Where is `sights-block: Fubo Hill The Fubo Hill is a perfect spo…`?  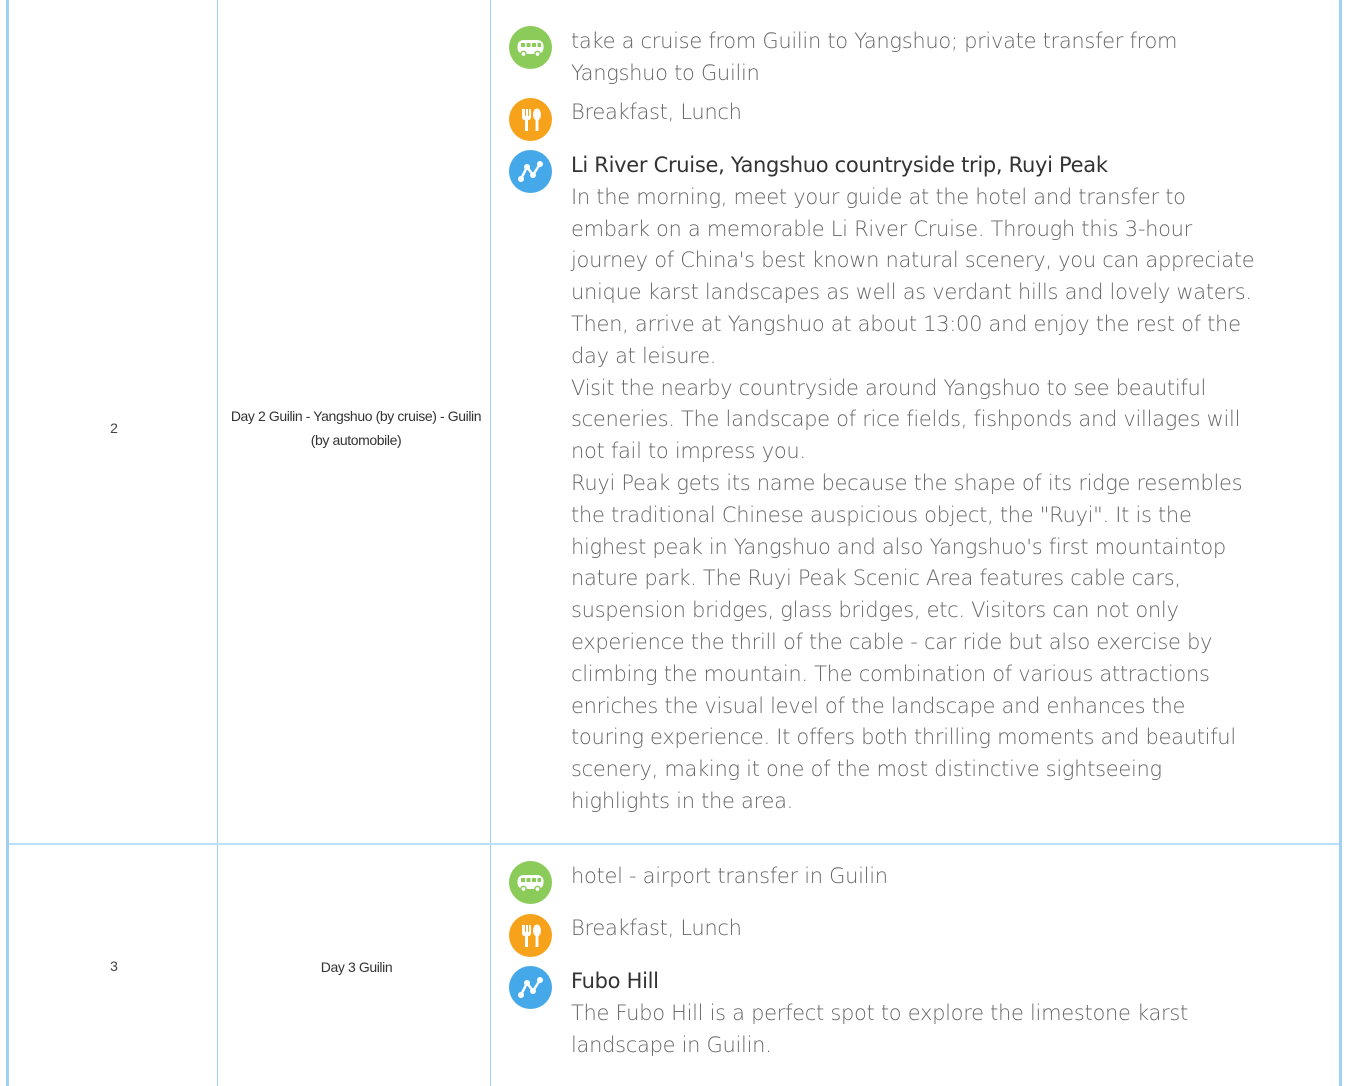
sights-block: Fubo Hill The Fubo Hill is a perfect spo… is located at coordinates (916, 1013).